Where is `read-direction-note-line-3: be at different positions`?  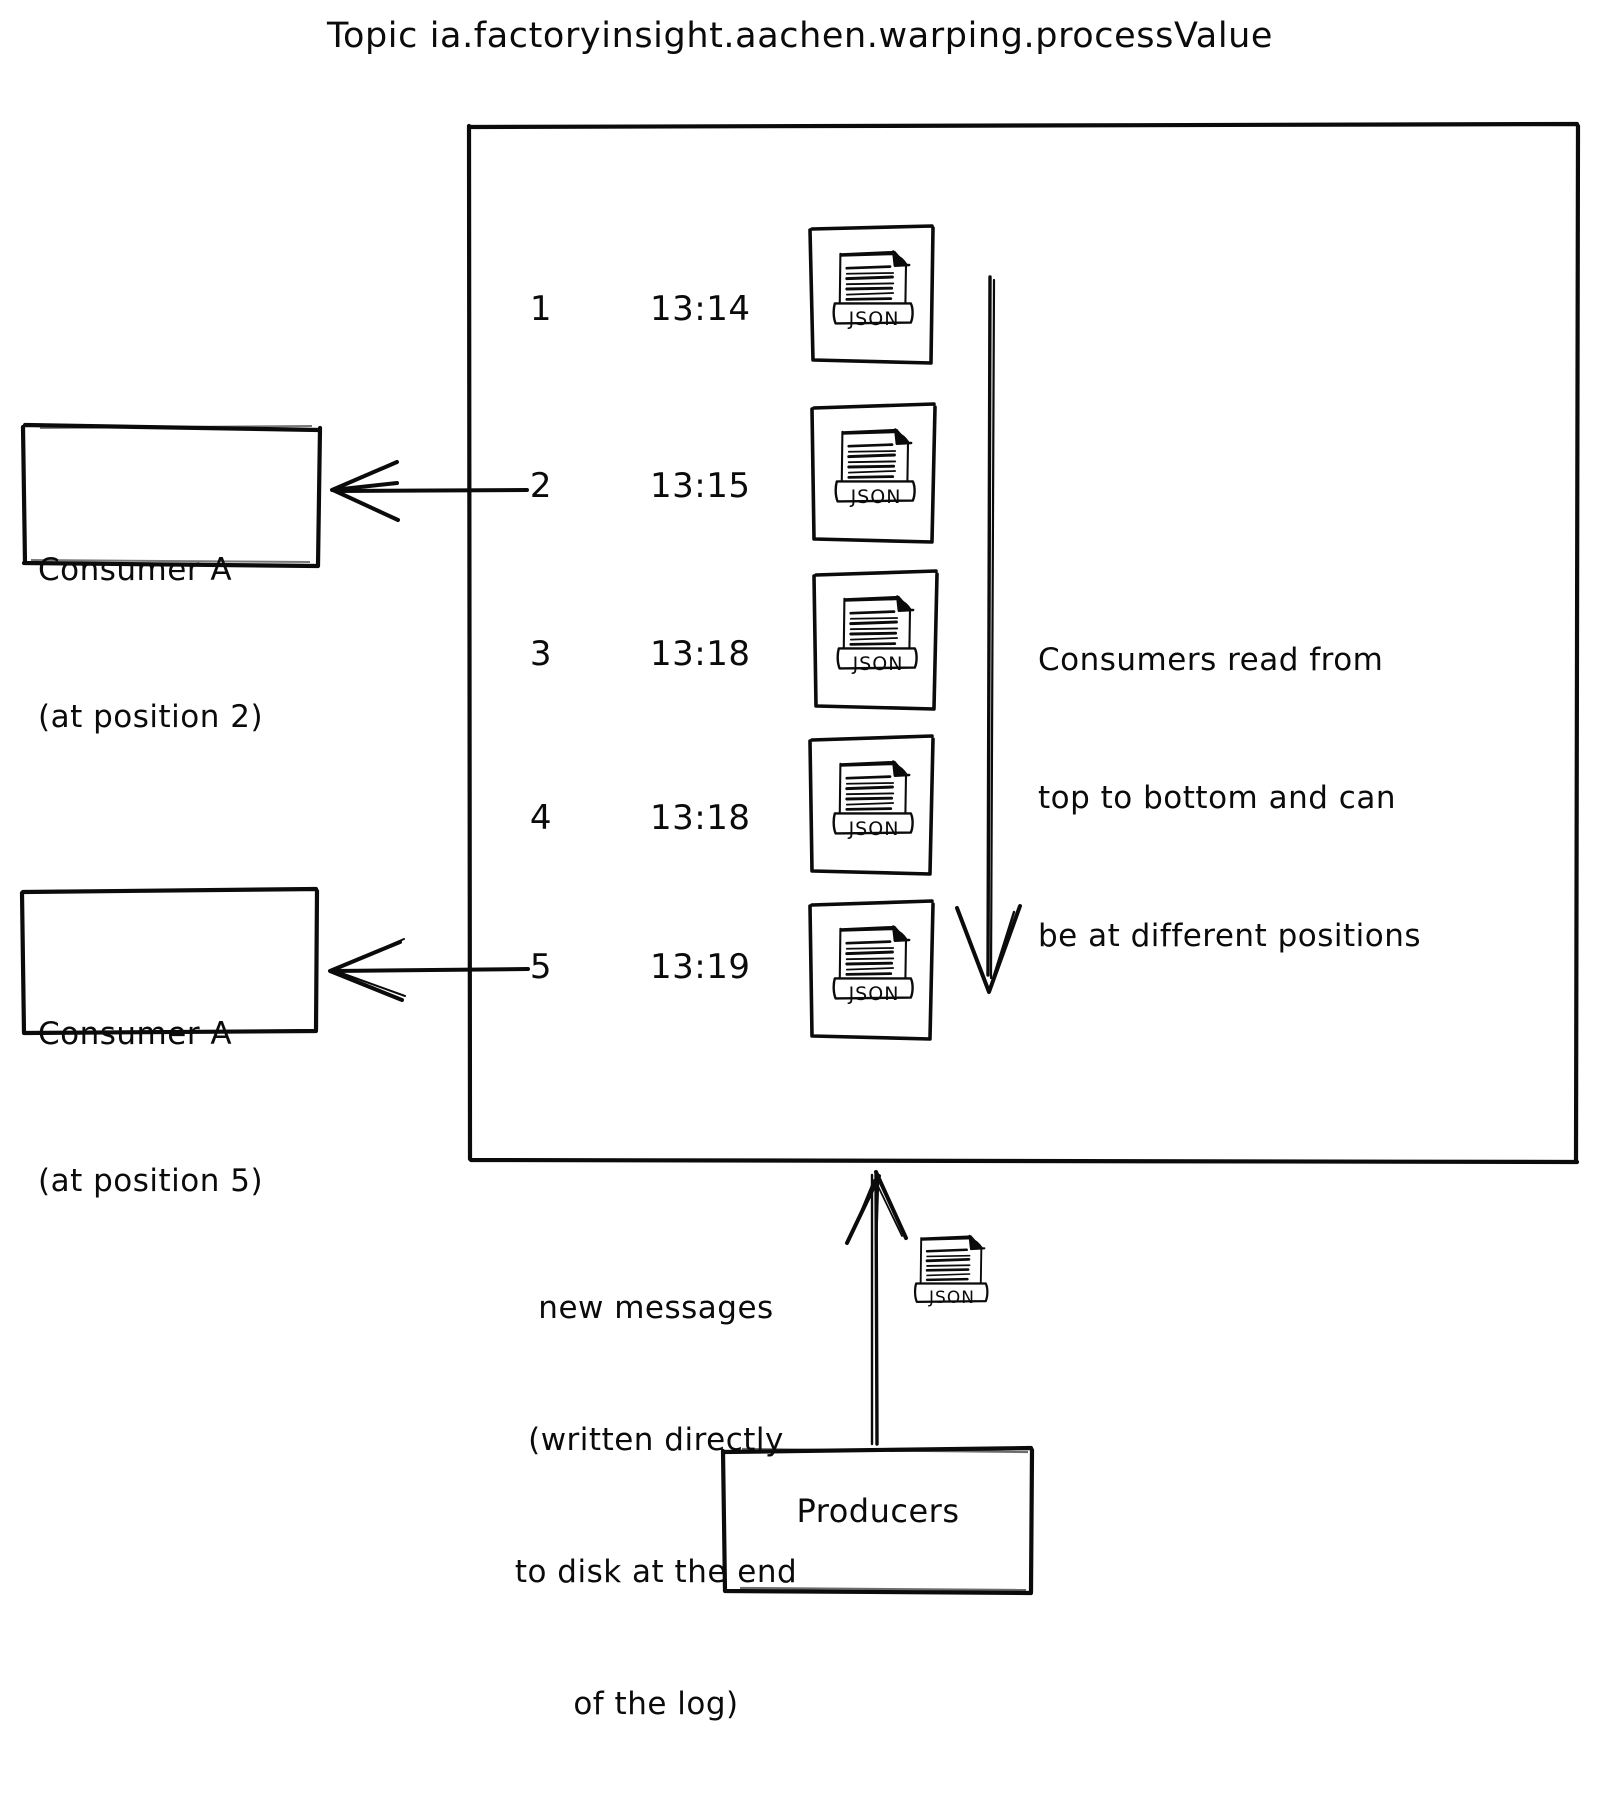 read-direction-note-line-3: be at different positions is located at coordinates (1230, 936).